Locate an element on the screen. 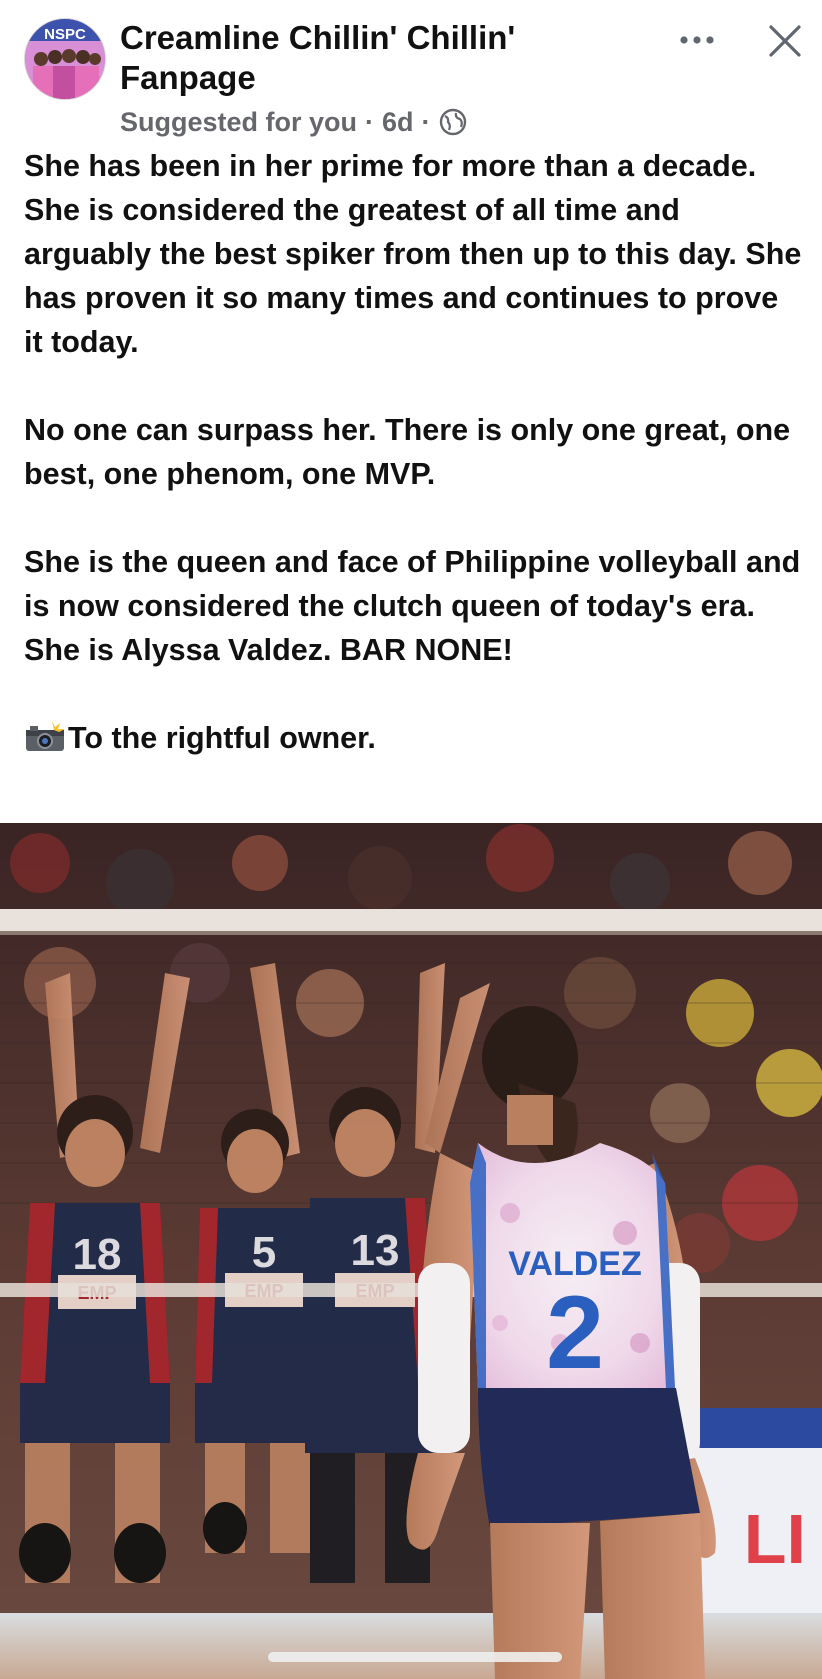  page-avatar: NSPC is located at coordinates (65, 59).